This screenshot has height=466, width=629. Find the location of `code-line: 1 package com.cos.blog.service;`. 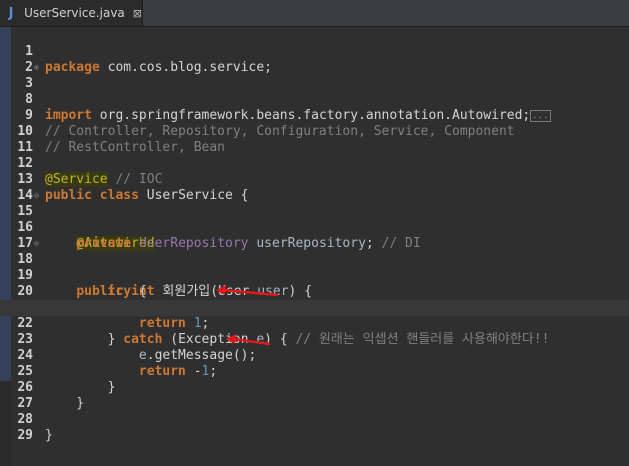

code-line: 1 package com.cos.blog.service; is located at coordinates (314, 51).